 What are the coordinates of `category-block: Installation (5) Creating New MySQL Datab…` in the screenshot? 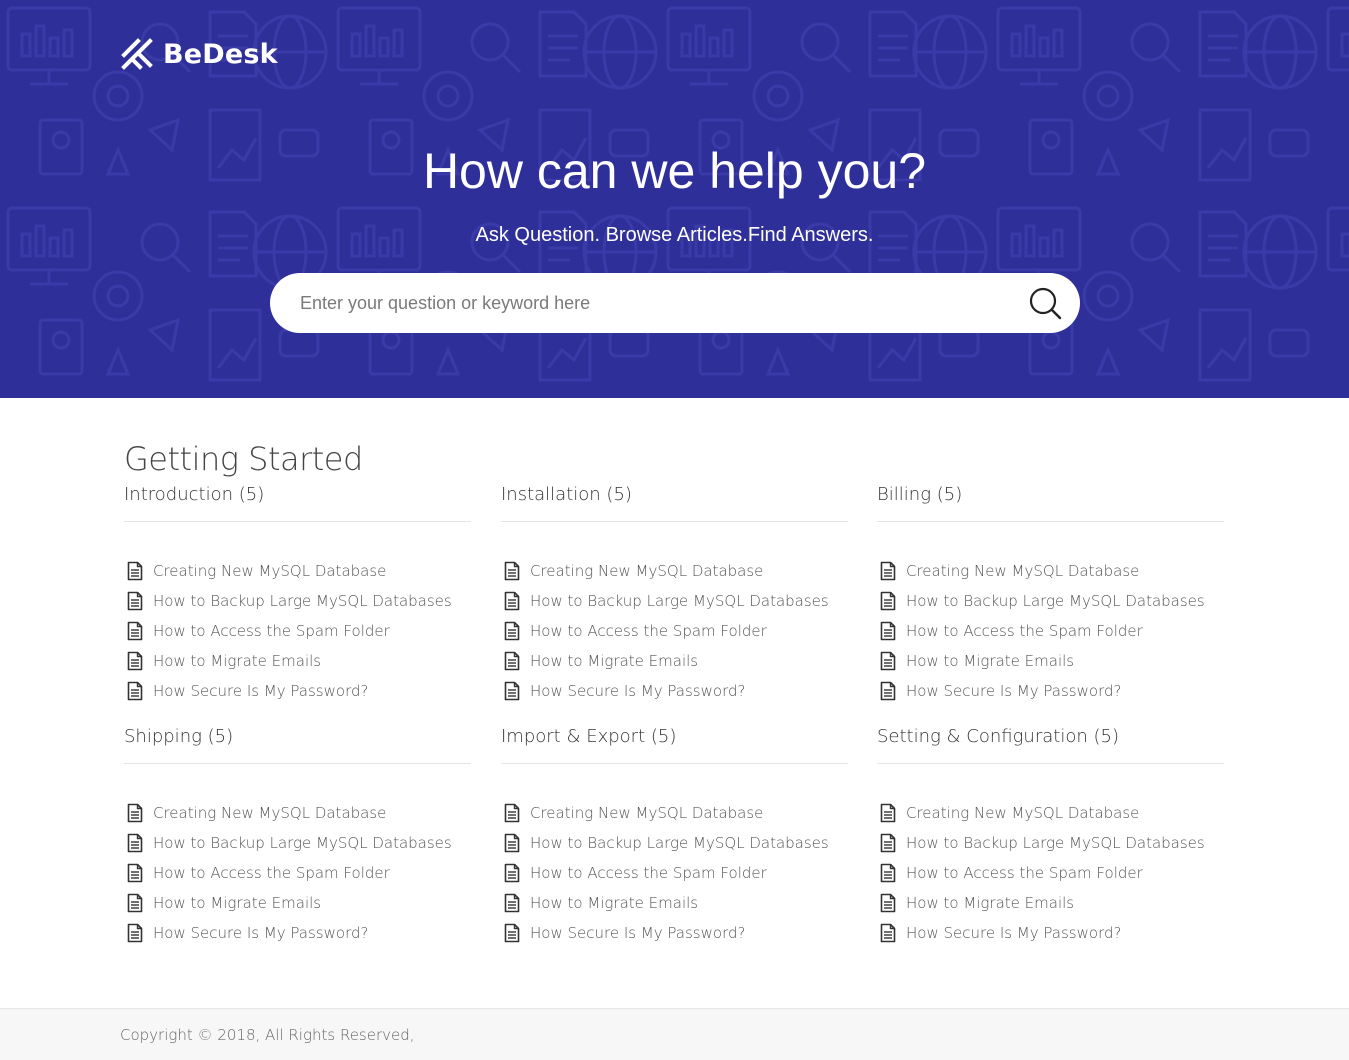 It's located at (674, 595).